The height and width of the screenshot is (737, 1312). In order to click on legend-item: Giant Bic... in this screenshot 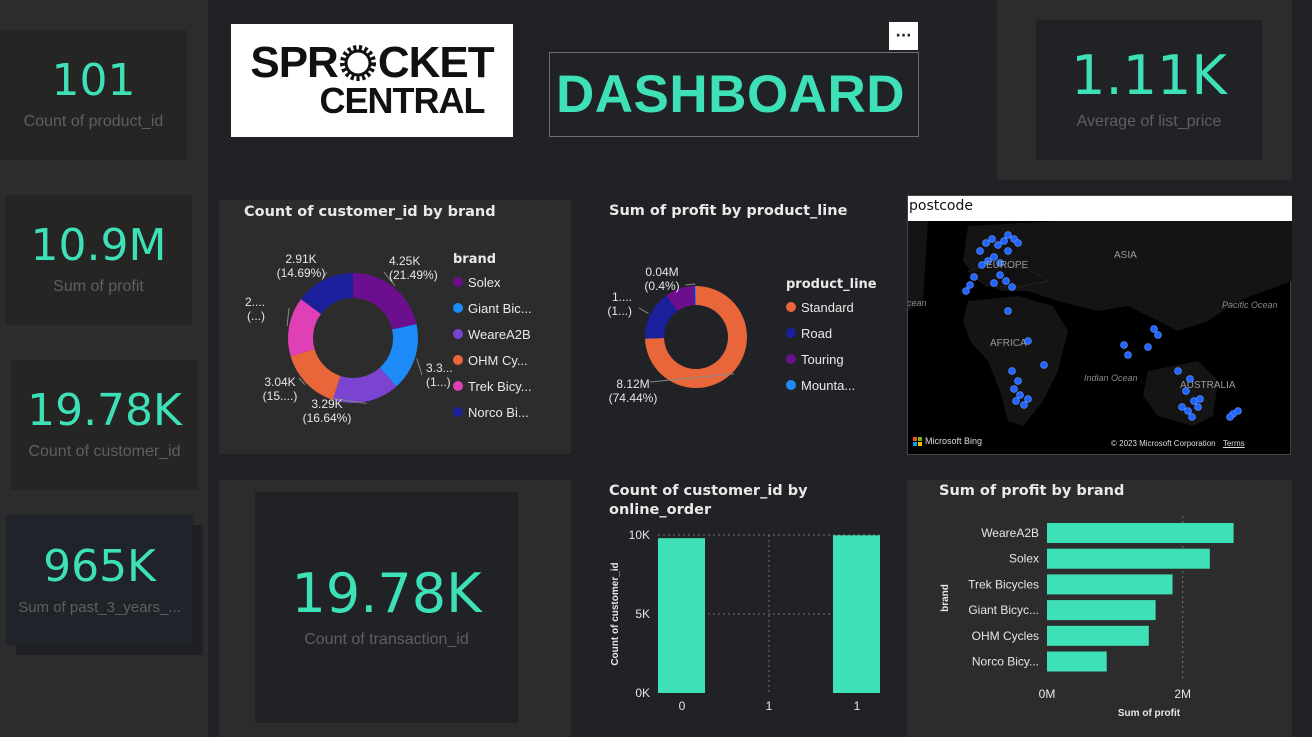, I will do `click(492, 308)`.